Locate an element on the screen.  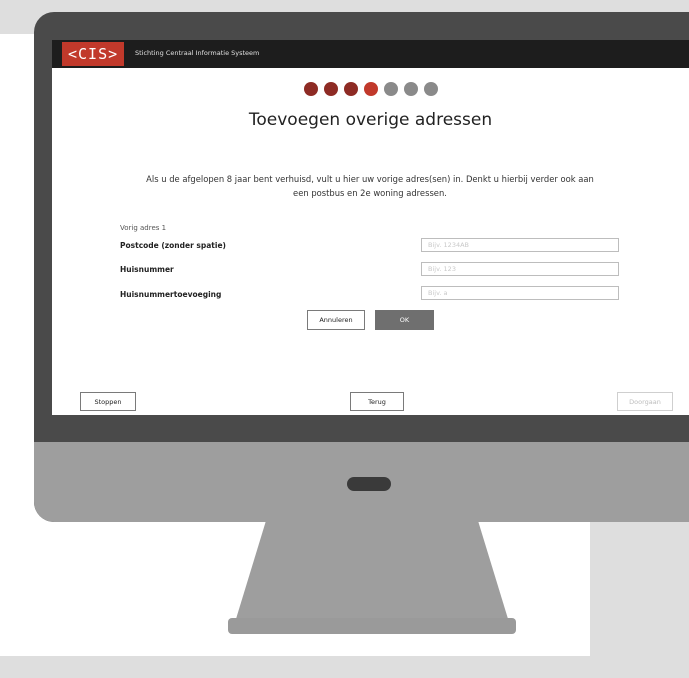
postcode-label: Postcode (zonder spatie) is located at coordinates (173, 245).